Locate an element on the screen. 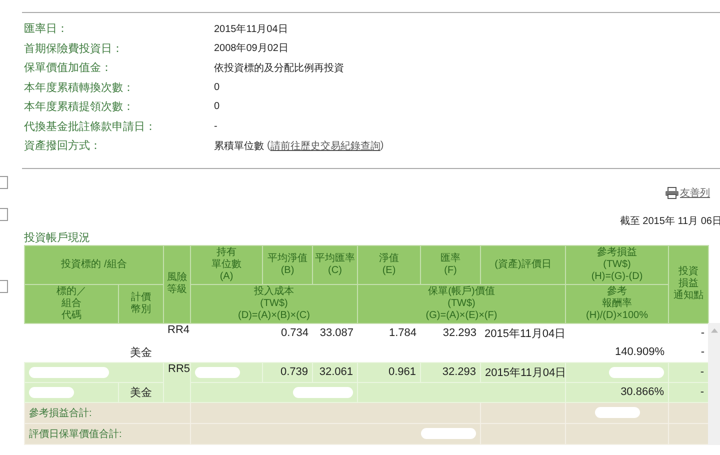 The height and width of the screenshot is (455, 720). column-header: 投資 損益 通知點 is located at coordinates (688, 284).